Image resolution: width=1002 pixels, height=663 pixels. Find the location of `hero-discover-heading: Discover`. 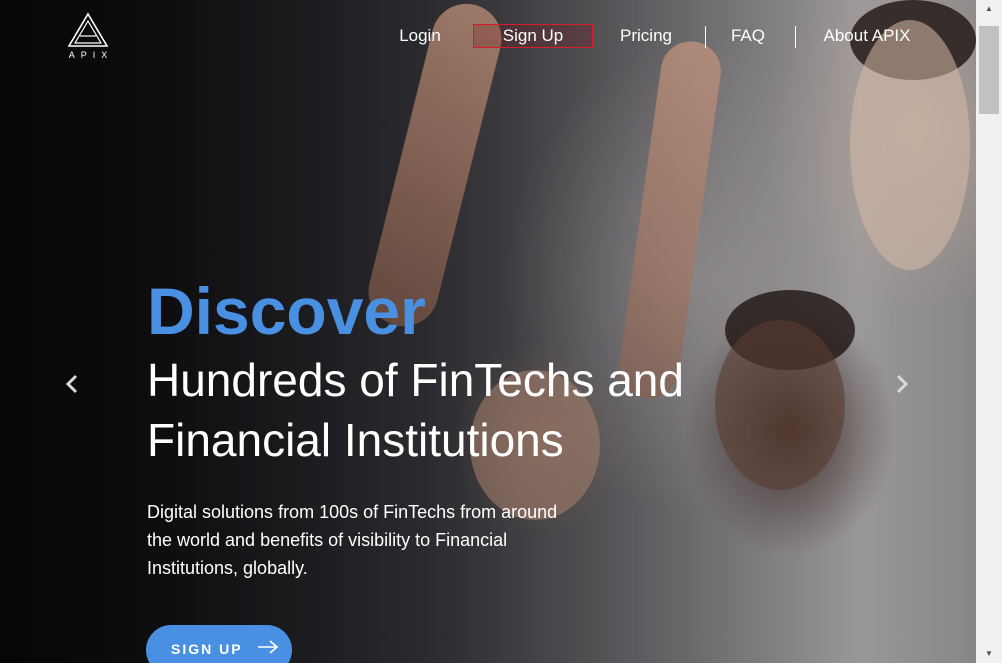

hero-discover-heading: Discover is located at coordinates (286, 311).